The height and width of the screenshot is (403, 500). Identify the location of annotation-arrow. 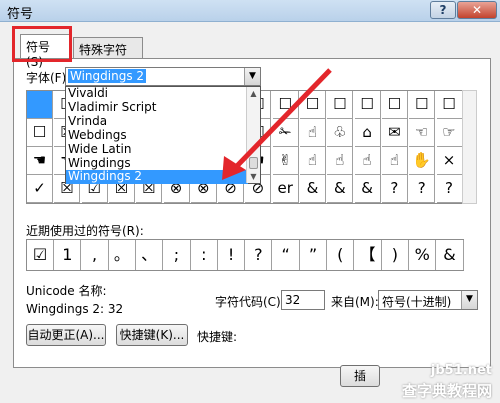
(277, 124).